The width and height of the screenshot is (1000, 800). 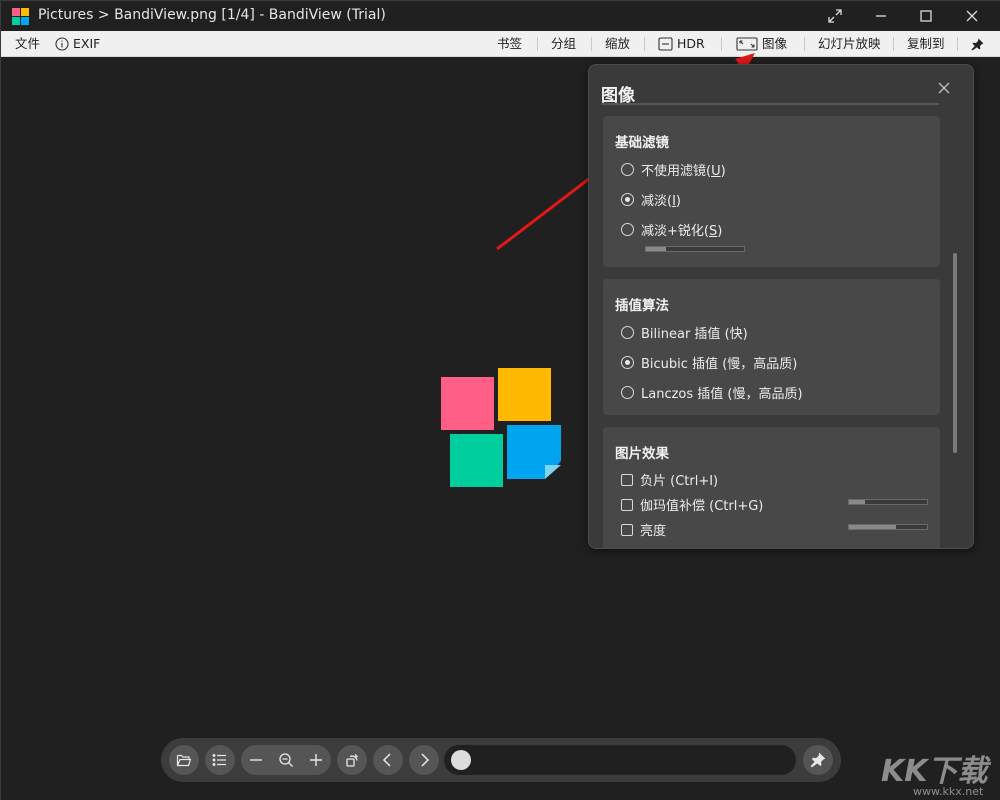 I want to click on bottom-toolbar, so click(x=501, y=760).